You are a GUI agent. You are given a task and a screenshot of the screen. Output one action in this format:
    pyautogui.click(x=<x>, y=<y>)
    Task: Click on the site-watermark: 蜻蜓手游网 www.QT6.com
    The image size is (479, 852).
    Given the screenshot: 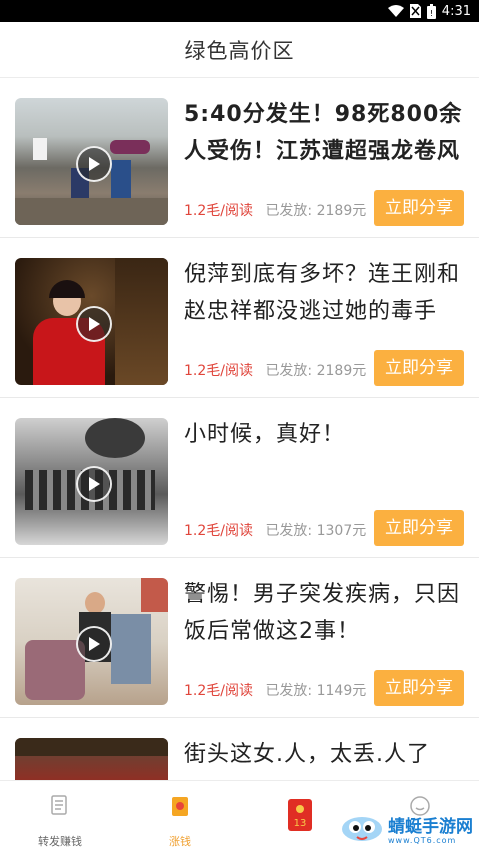 What is the action you would take?
    pyautogui.click(x=406, y=831)
    